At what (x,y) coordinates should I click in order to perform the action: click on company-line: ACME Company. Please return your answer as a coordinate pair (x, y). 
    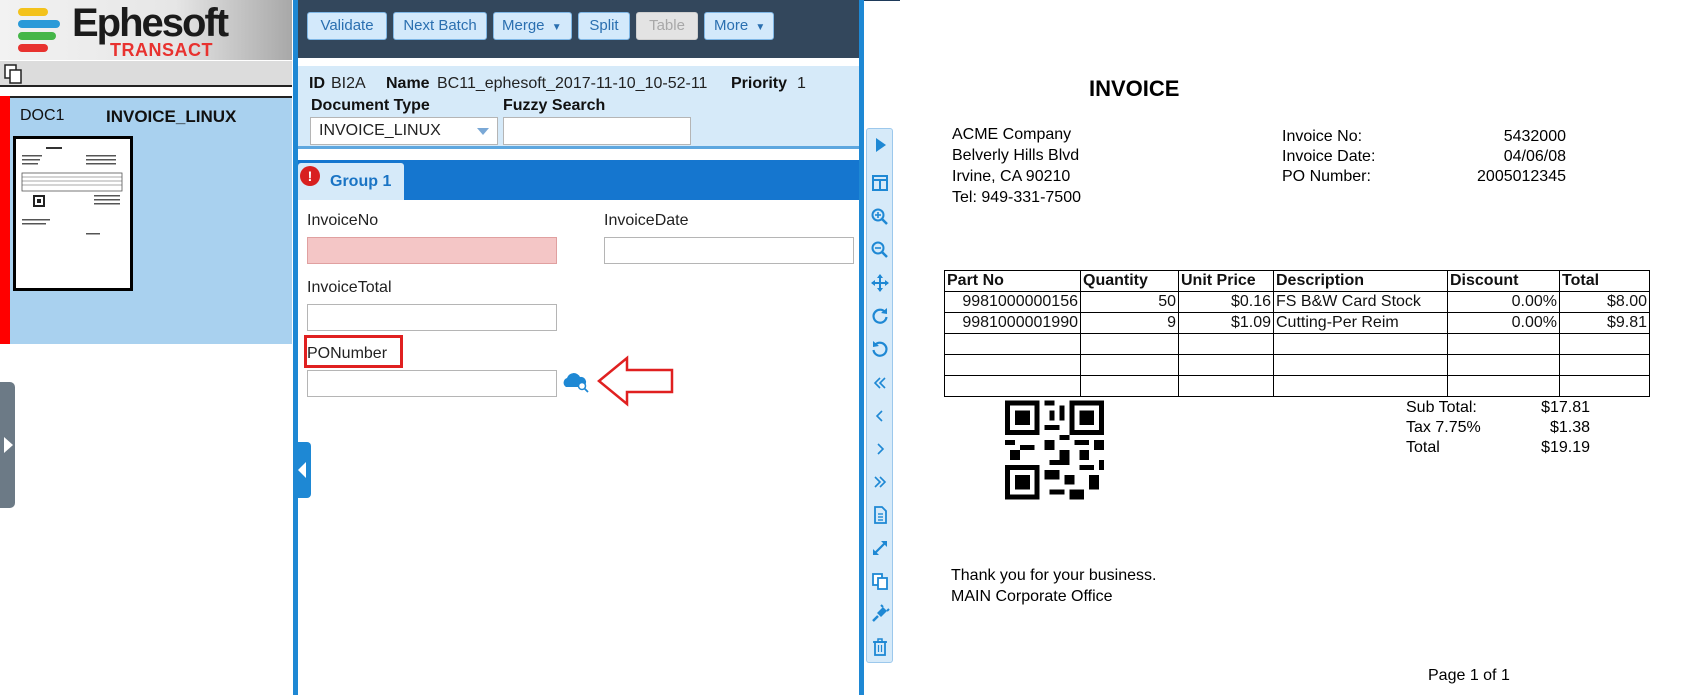
    Looking at the image, I should click on (1012, 134).